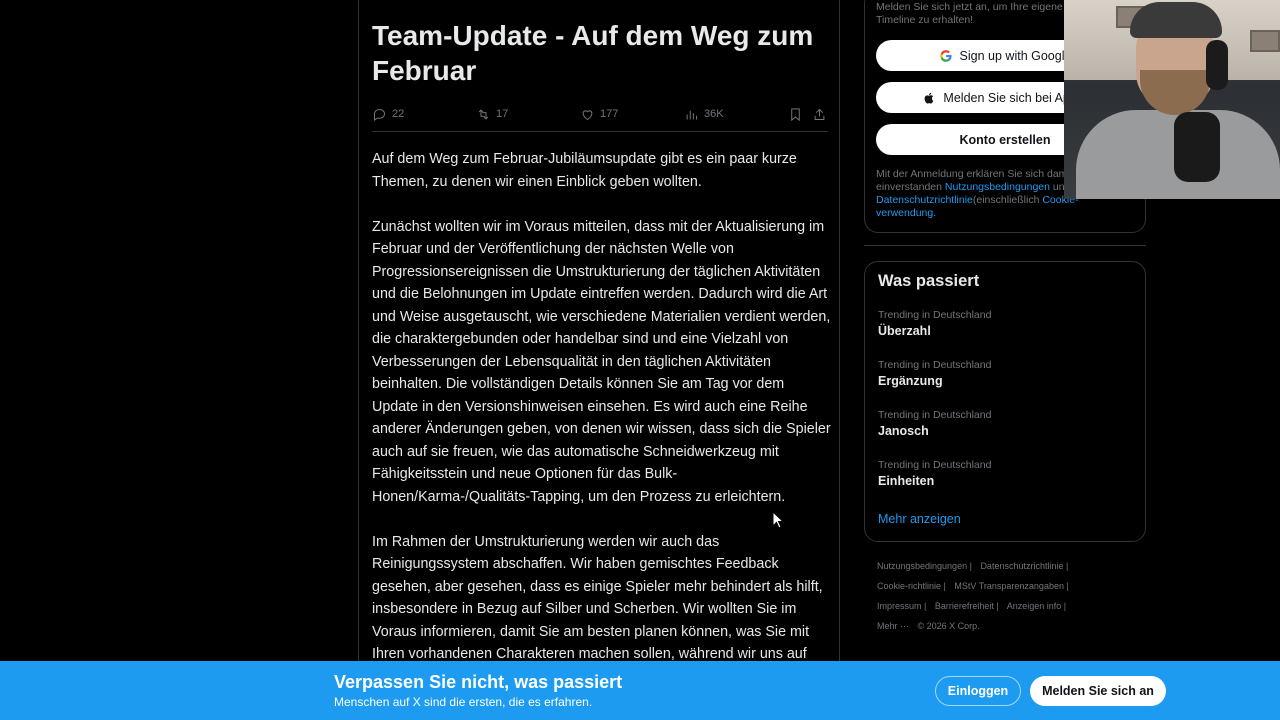 This screenshot has width=1280, height=720. What do you see at coordinates (1036, 606) in the screenshot?
I see `footer-link: Anzeigen info |` at bounding box center [1036, 606].